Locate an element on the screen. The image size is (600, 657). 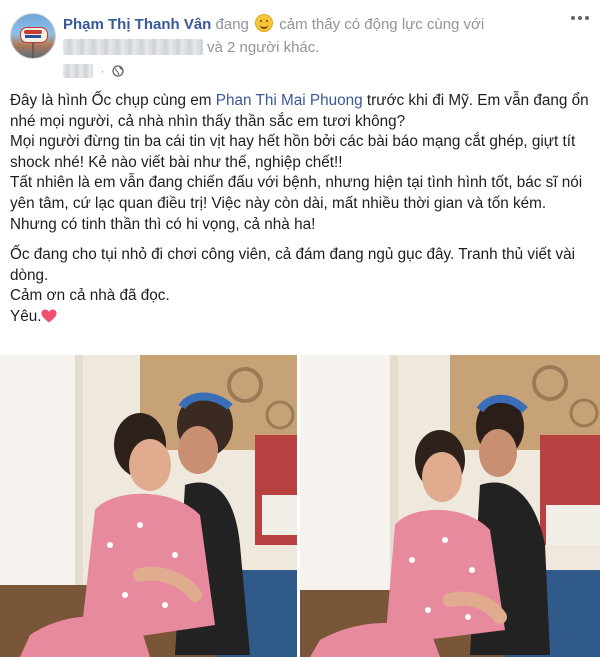
mention-link: Phan Thi Mai Phuong is located at coordinates (289, 100).